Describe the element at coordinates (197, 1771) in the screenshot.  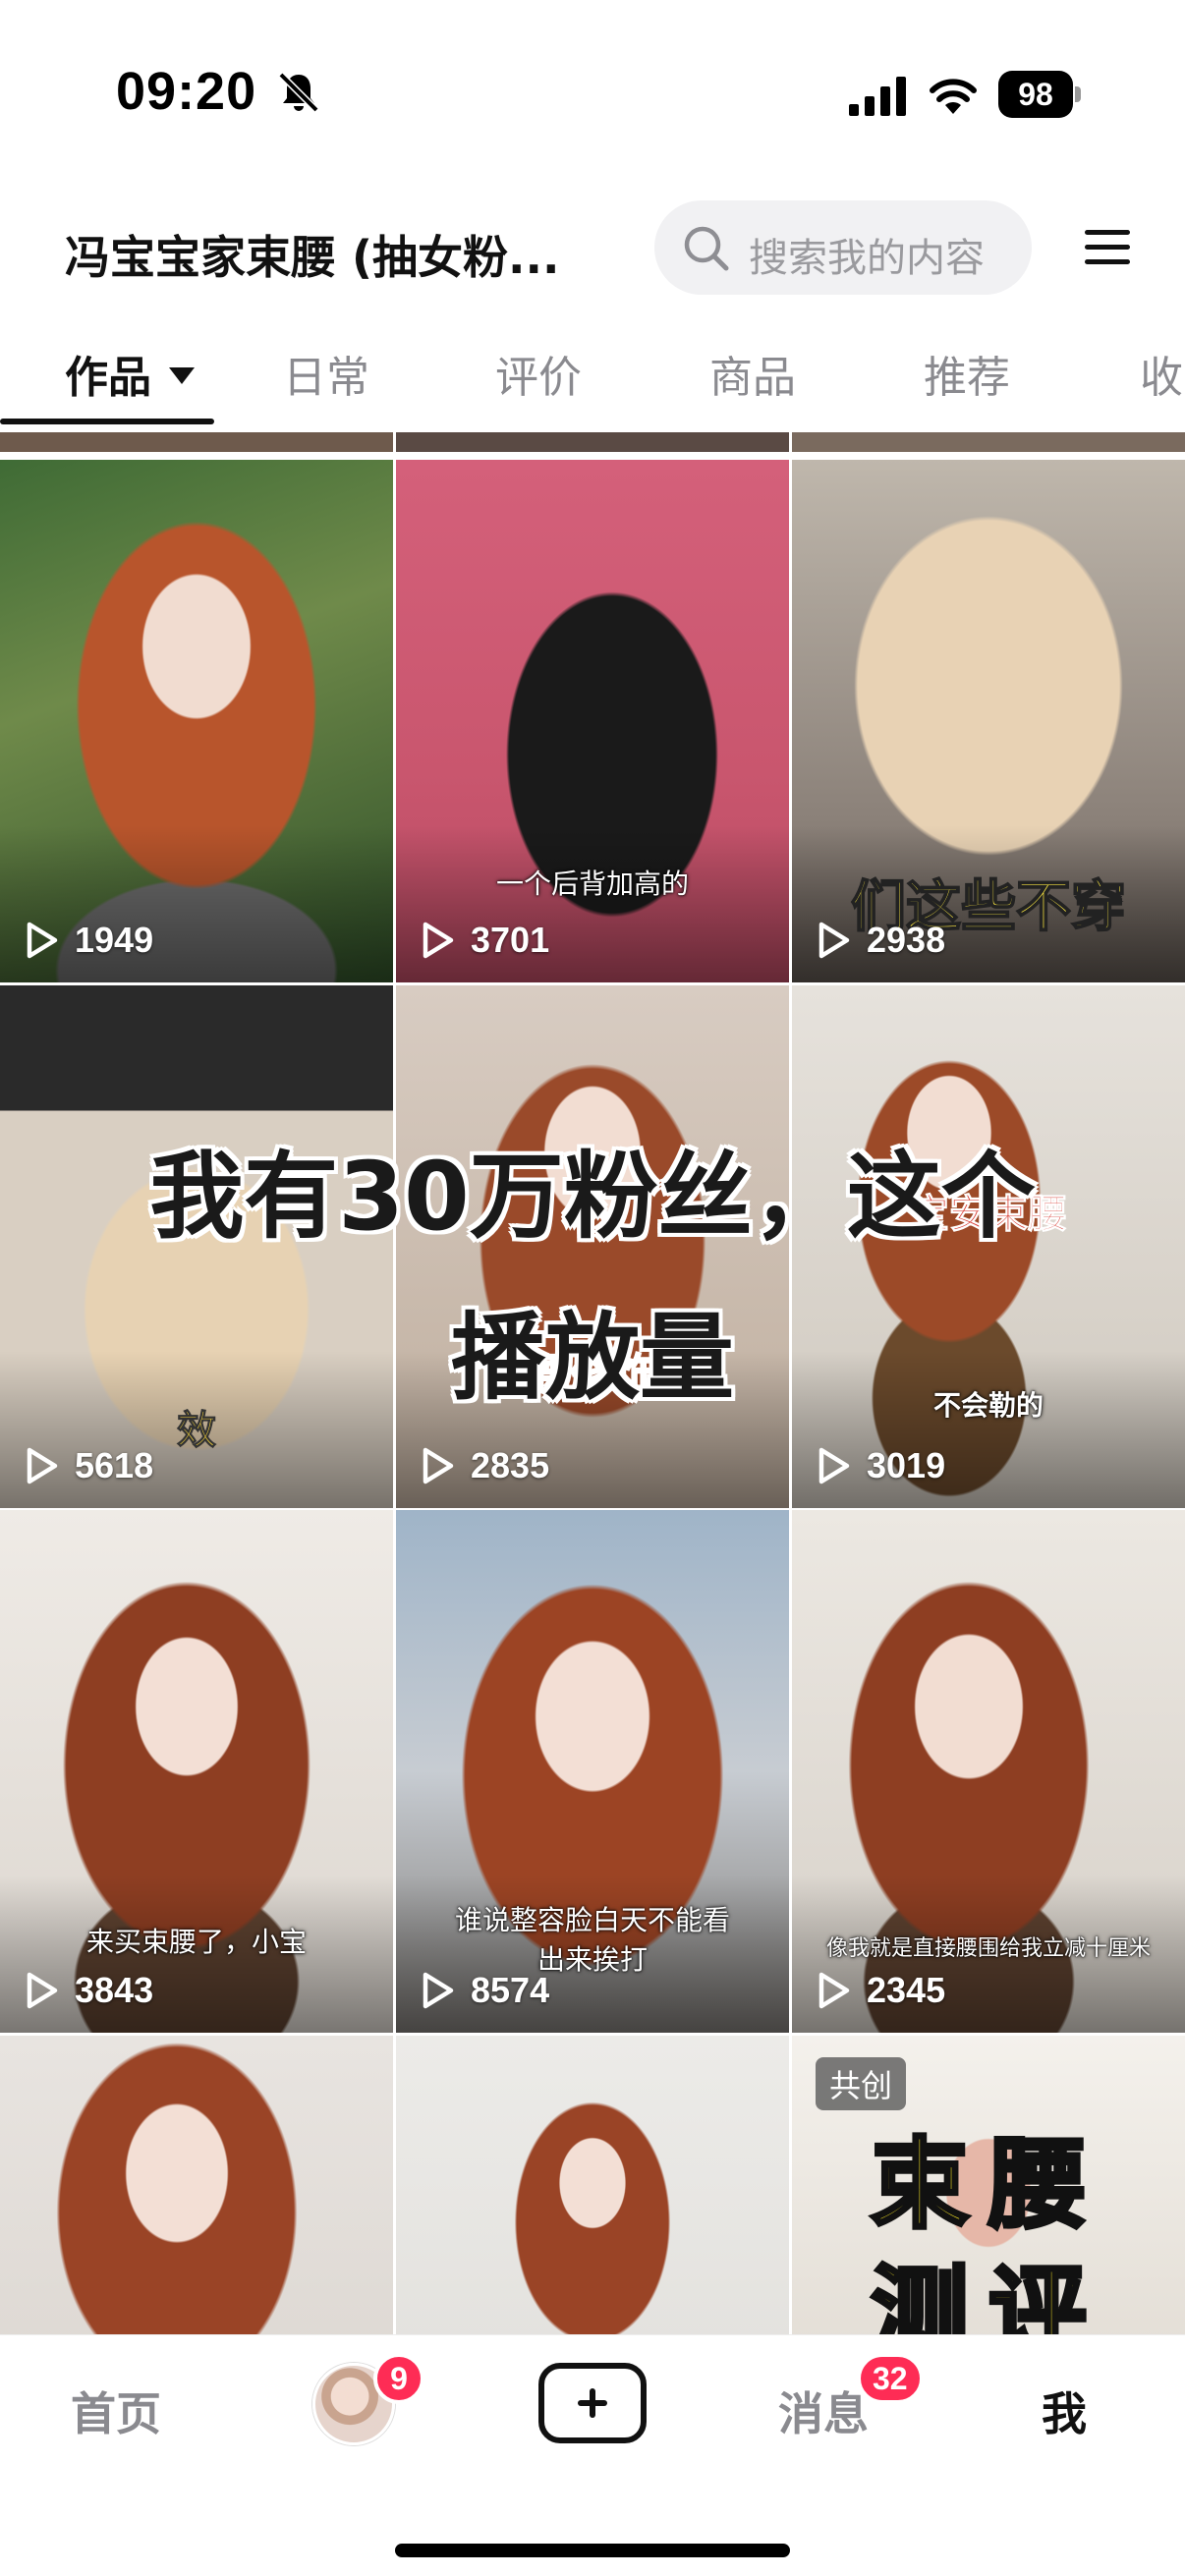
I see `video-tile: 来买束腰了，小宝 3843` at that location.